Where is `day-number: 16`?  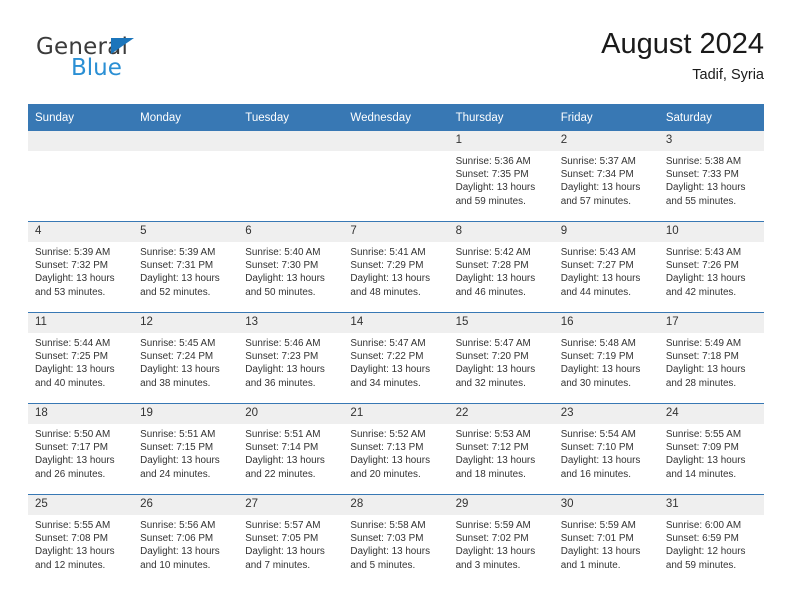 day-number: 16 is located at coordinates (606, 323).